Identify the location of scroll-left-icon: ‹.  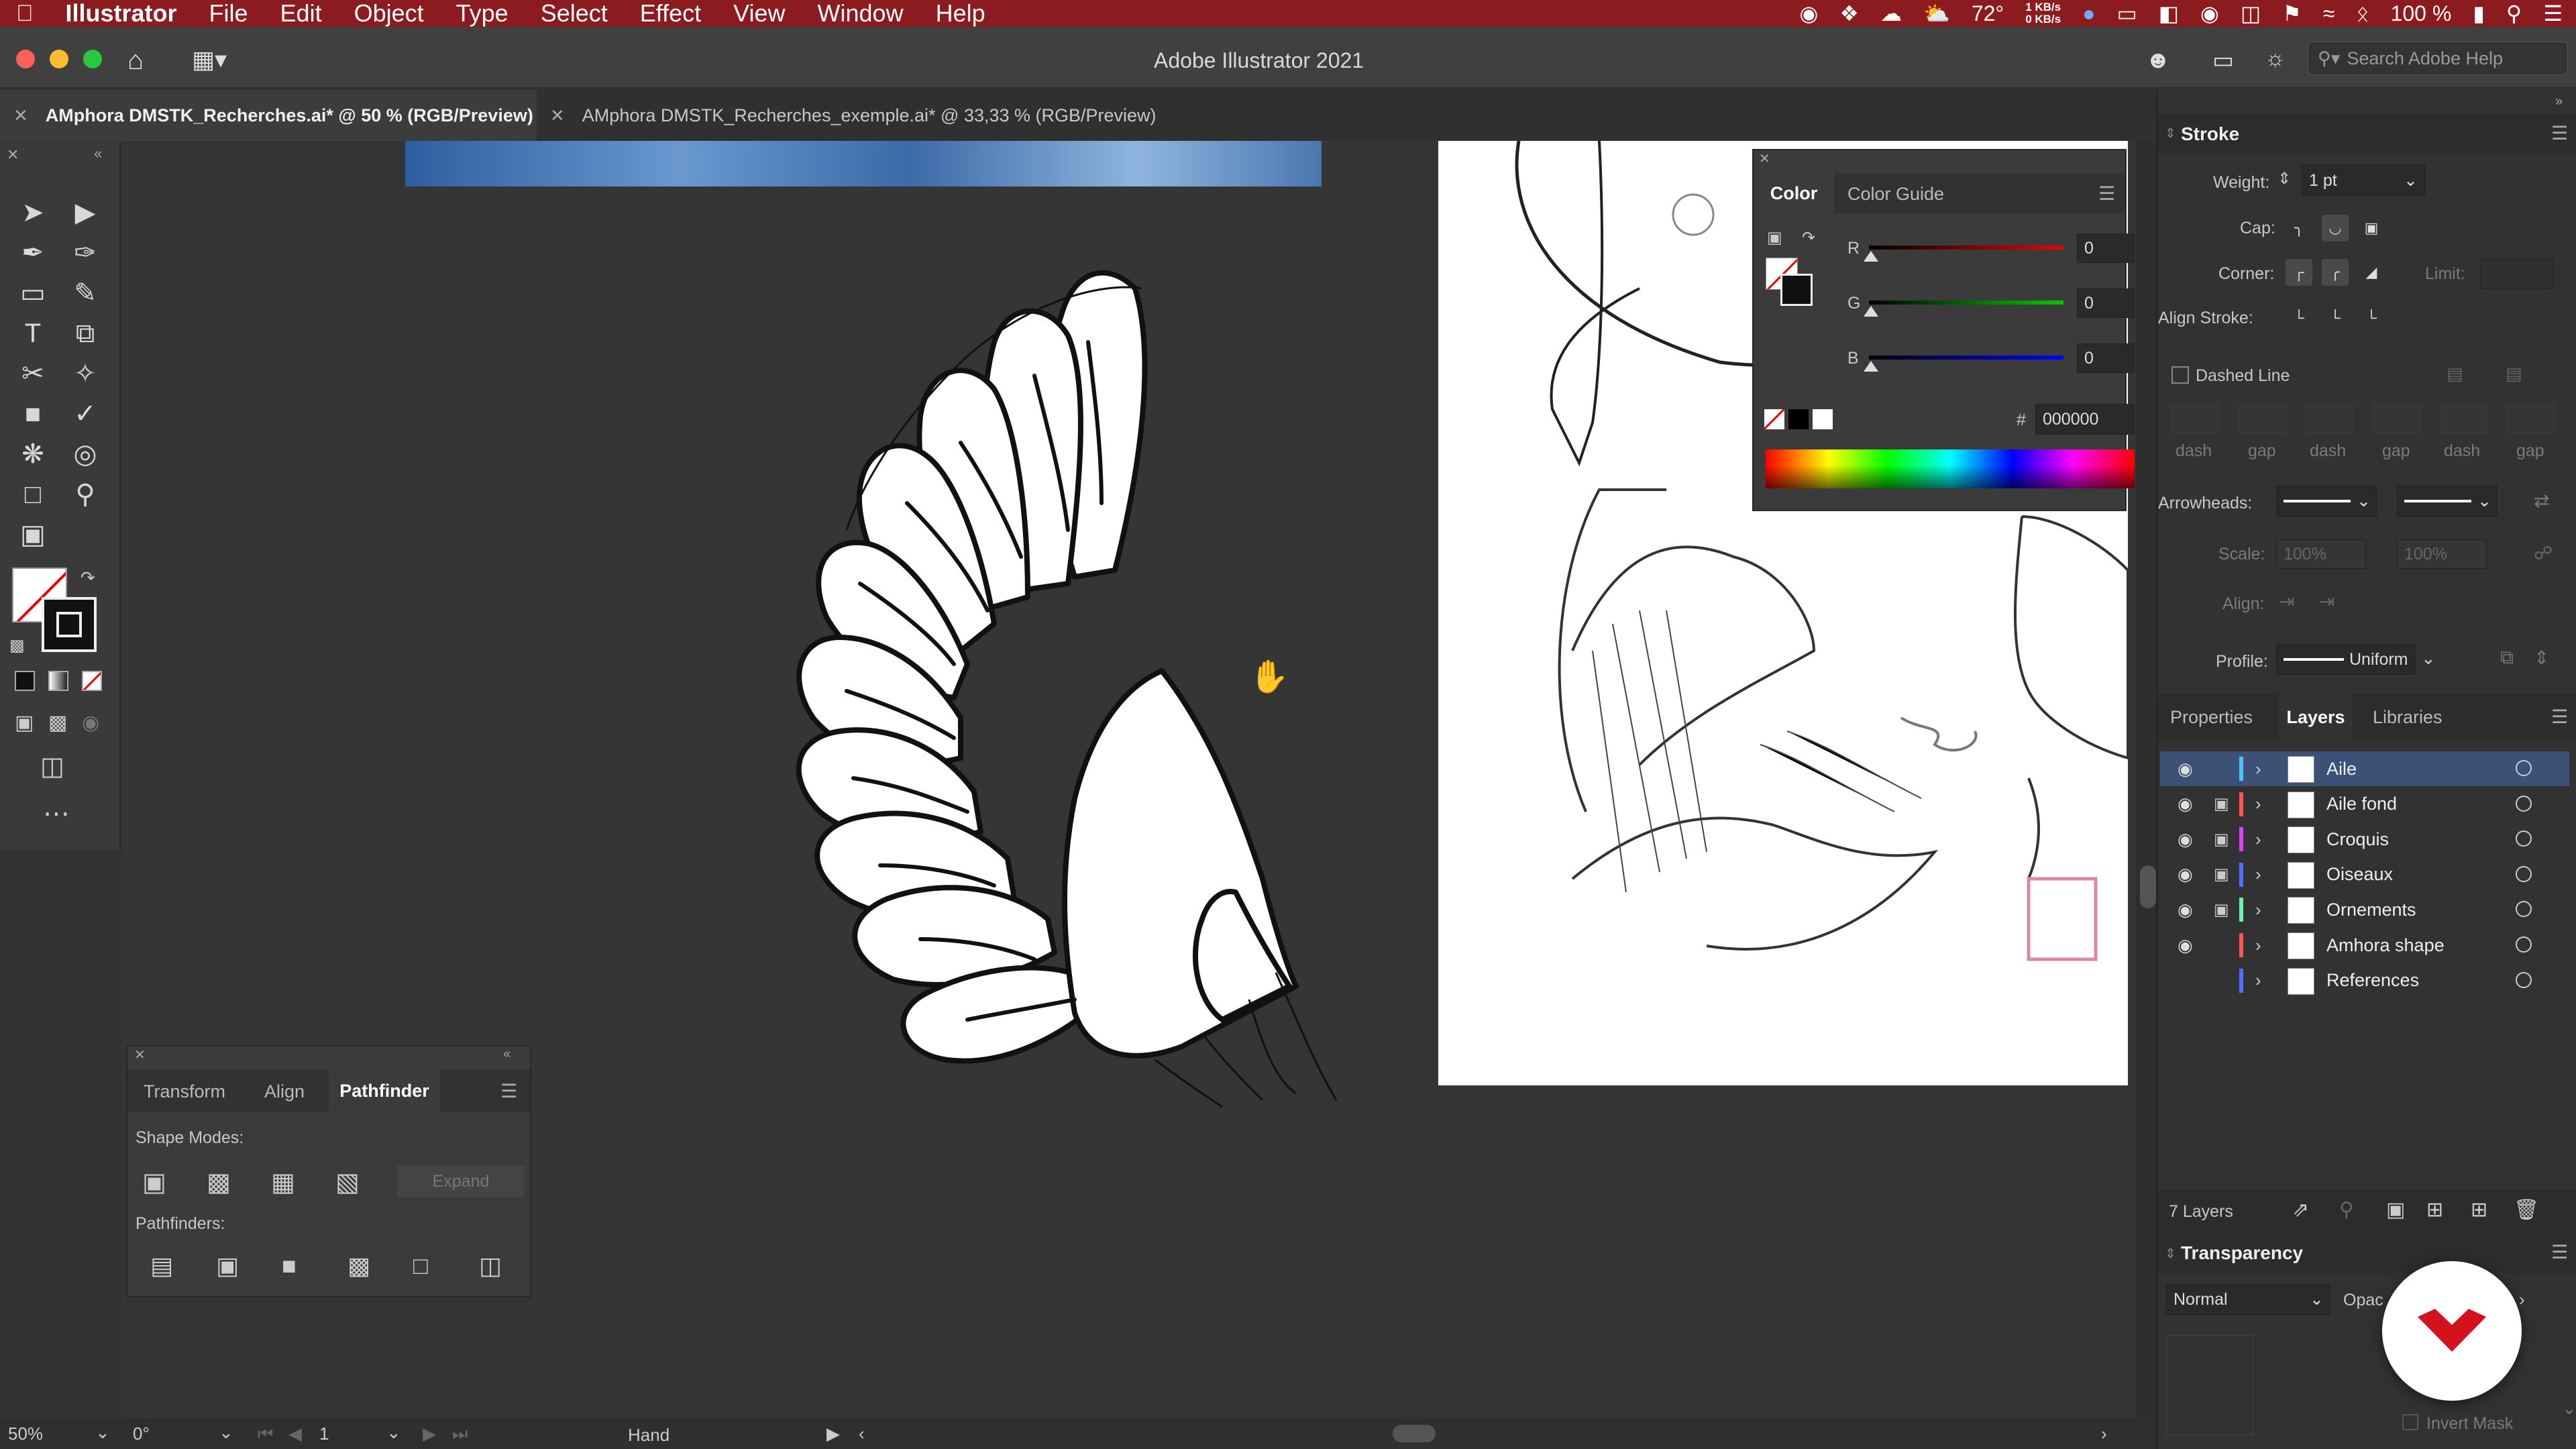
(862, 1434).